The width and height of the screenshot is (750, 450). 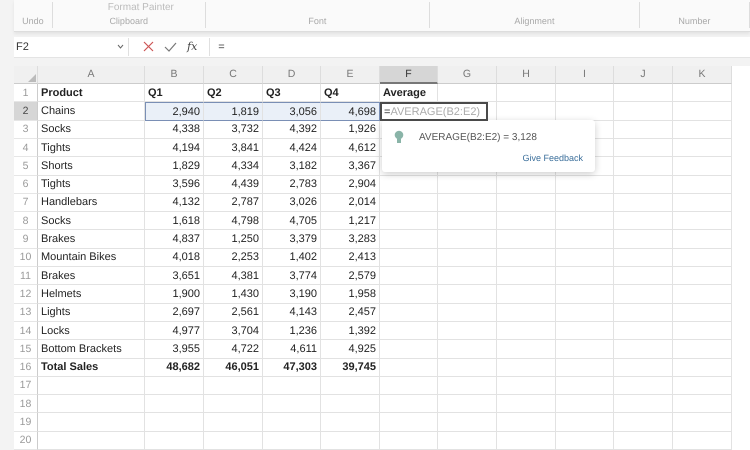 I want to click on table-cell: 3,704, so click(x=233, y=331).